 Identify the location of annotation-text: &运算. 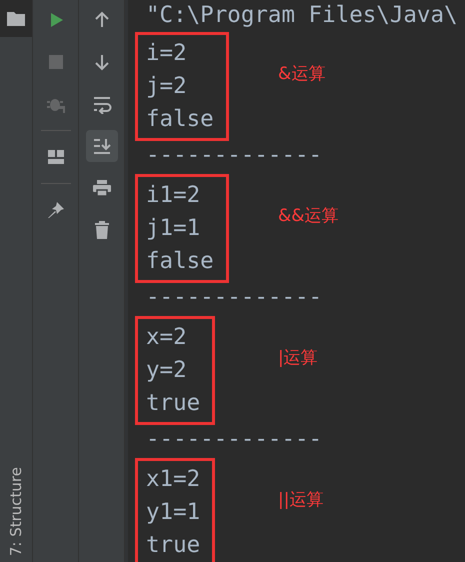
(302, 74).